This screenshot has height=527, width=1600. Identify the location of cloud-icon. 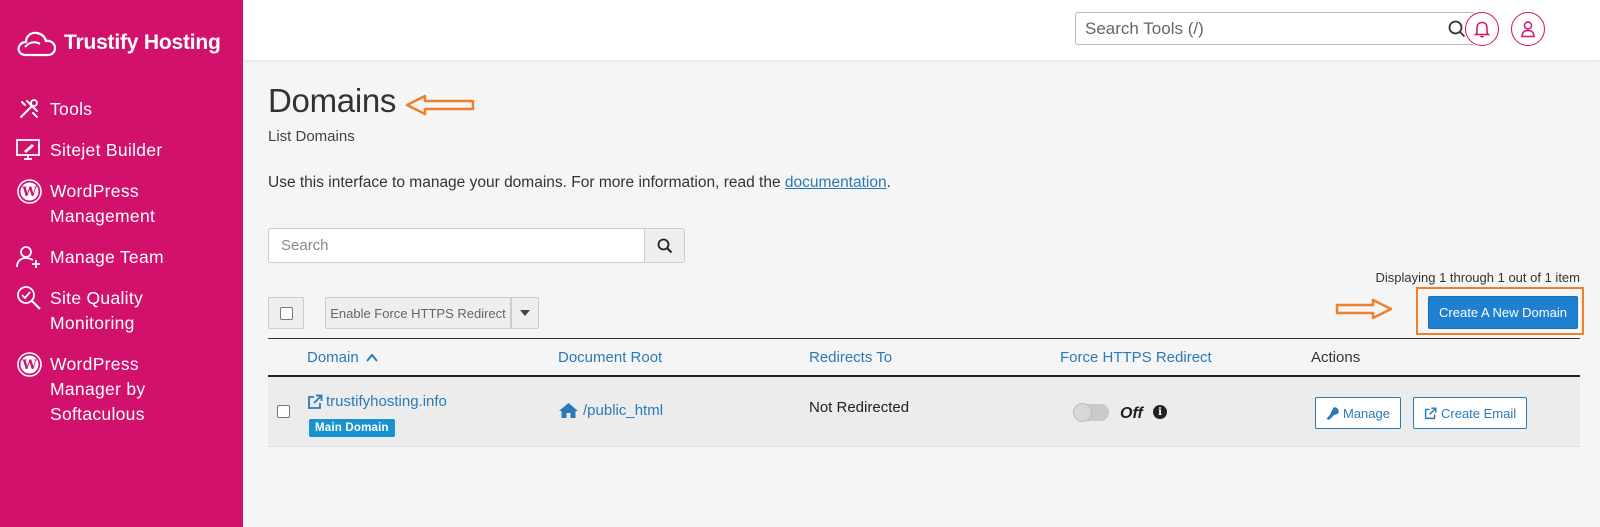
(37, 44).